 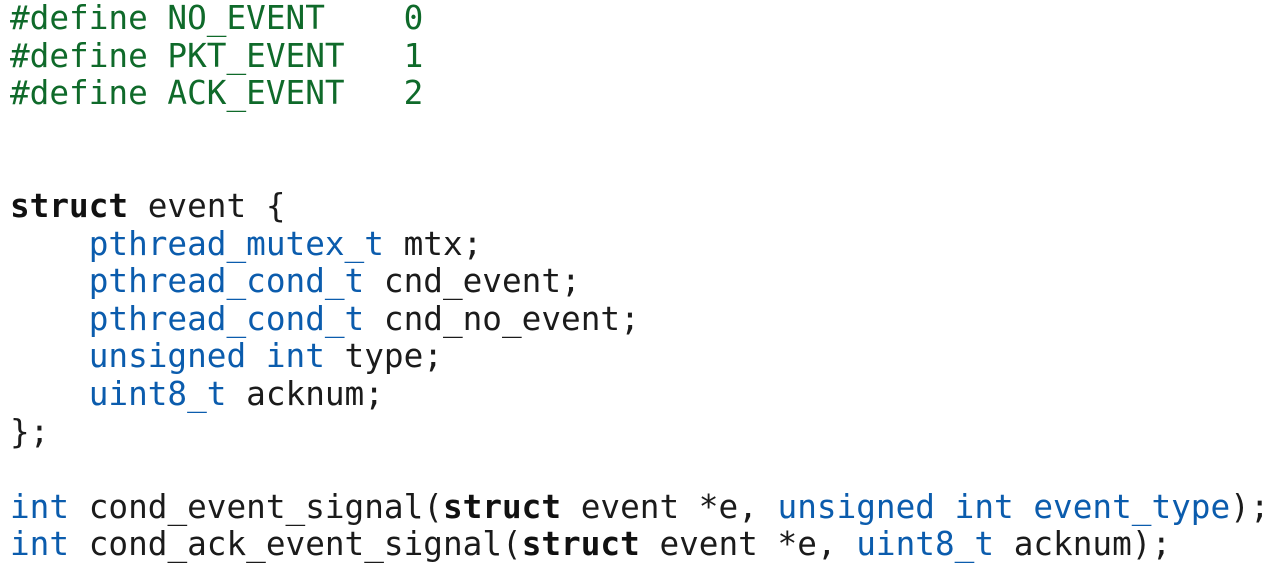 What do you see at coordinates (502, 318) in the screenshot?
I see `code-token: cnd_no_event;` at bounding box center [502, 318].